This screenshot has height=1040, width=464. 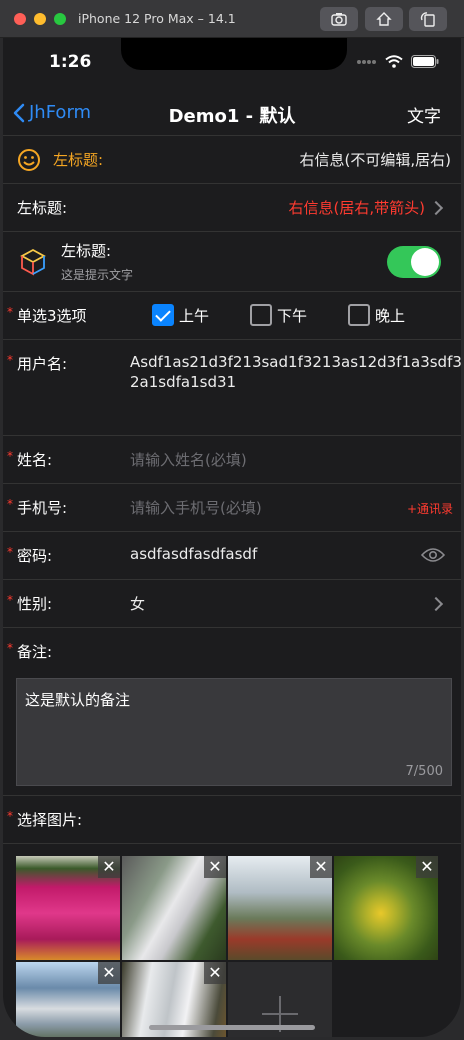 What do you see at coordinates (390, 315) in the screenshot?
I see `option-evening-label: 晚上` at bounding box center [390, 315].